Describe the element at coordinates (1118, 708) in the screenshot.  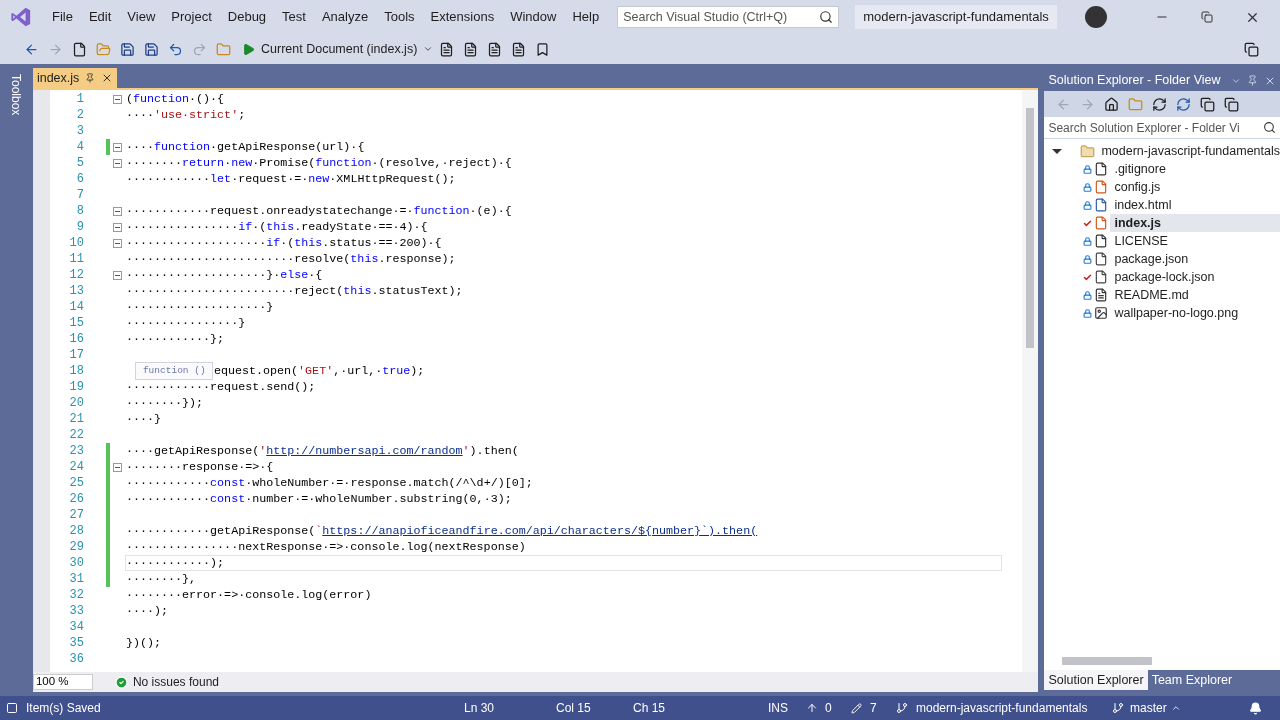
I see `branch-icon` at that location.